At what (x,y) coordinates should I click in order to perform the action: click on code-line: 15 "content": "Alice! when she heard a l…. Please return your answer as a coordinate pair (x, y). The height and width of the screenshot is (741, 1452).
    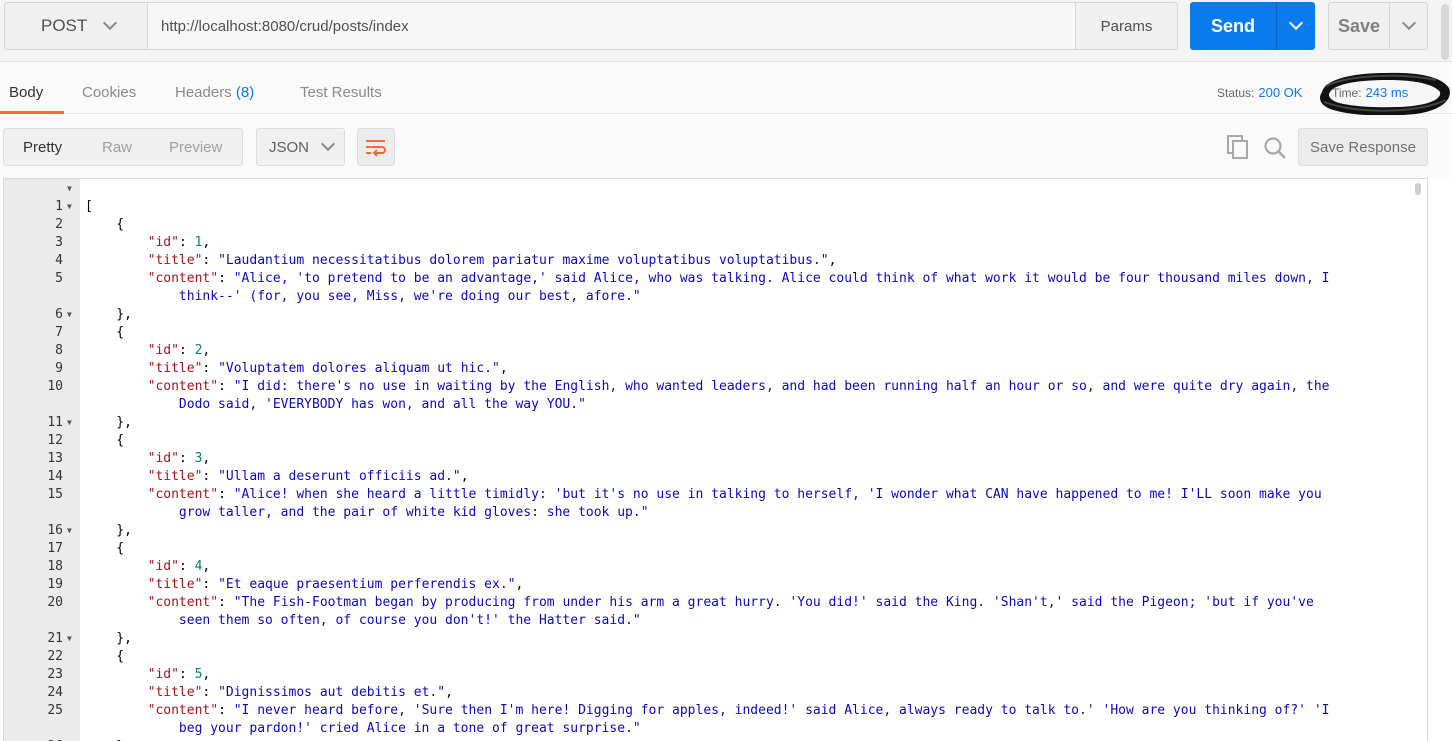
    Looking at the image, I should click on (684, 494).